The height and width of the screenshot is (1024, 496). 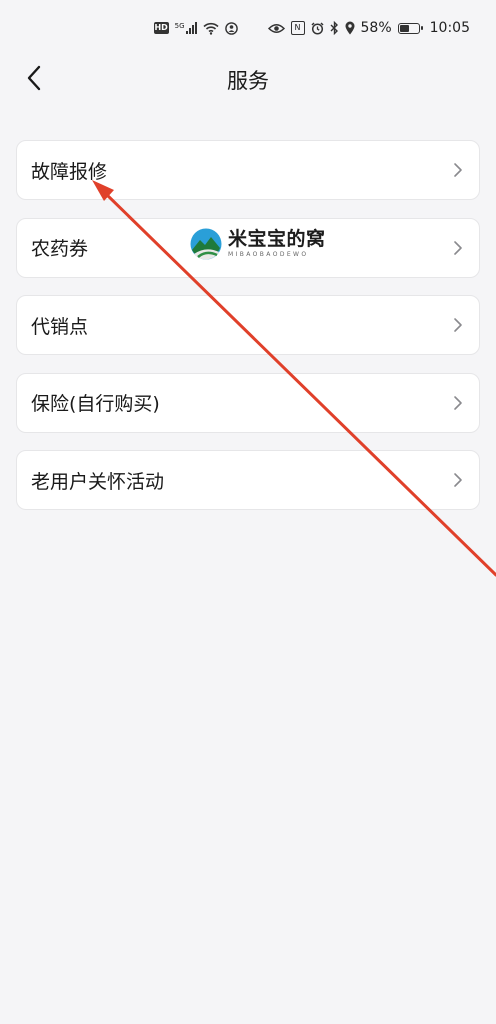 What do you see at coordinates (248, 28) in the screenshot?
I see `status-bar: HD 5G N 58% 10:05` at bounding box center [248, 28].